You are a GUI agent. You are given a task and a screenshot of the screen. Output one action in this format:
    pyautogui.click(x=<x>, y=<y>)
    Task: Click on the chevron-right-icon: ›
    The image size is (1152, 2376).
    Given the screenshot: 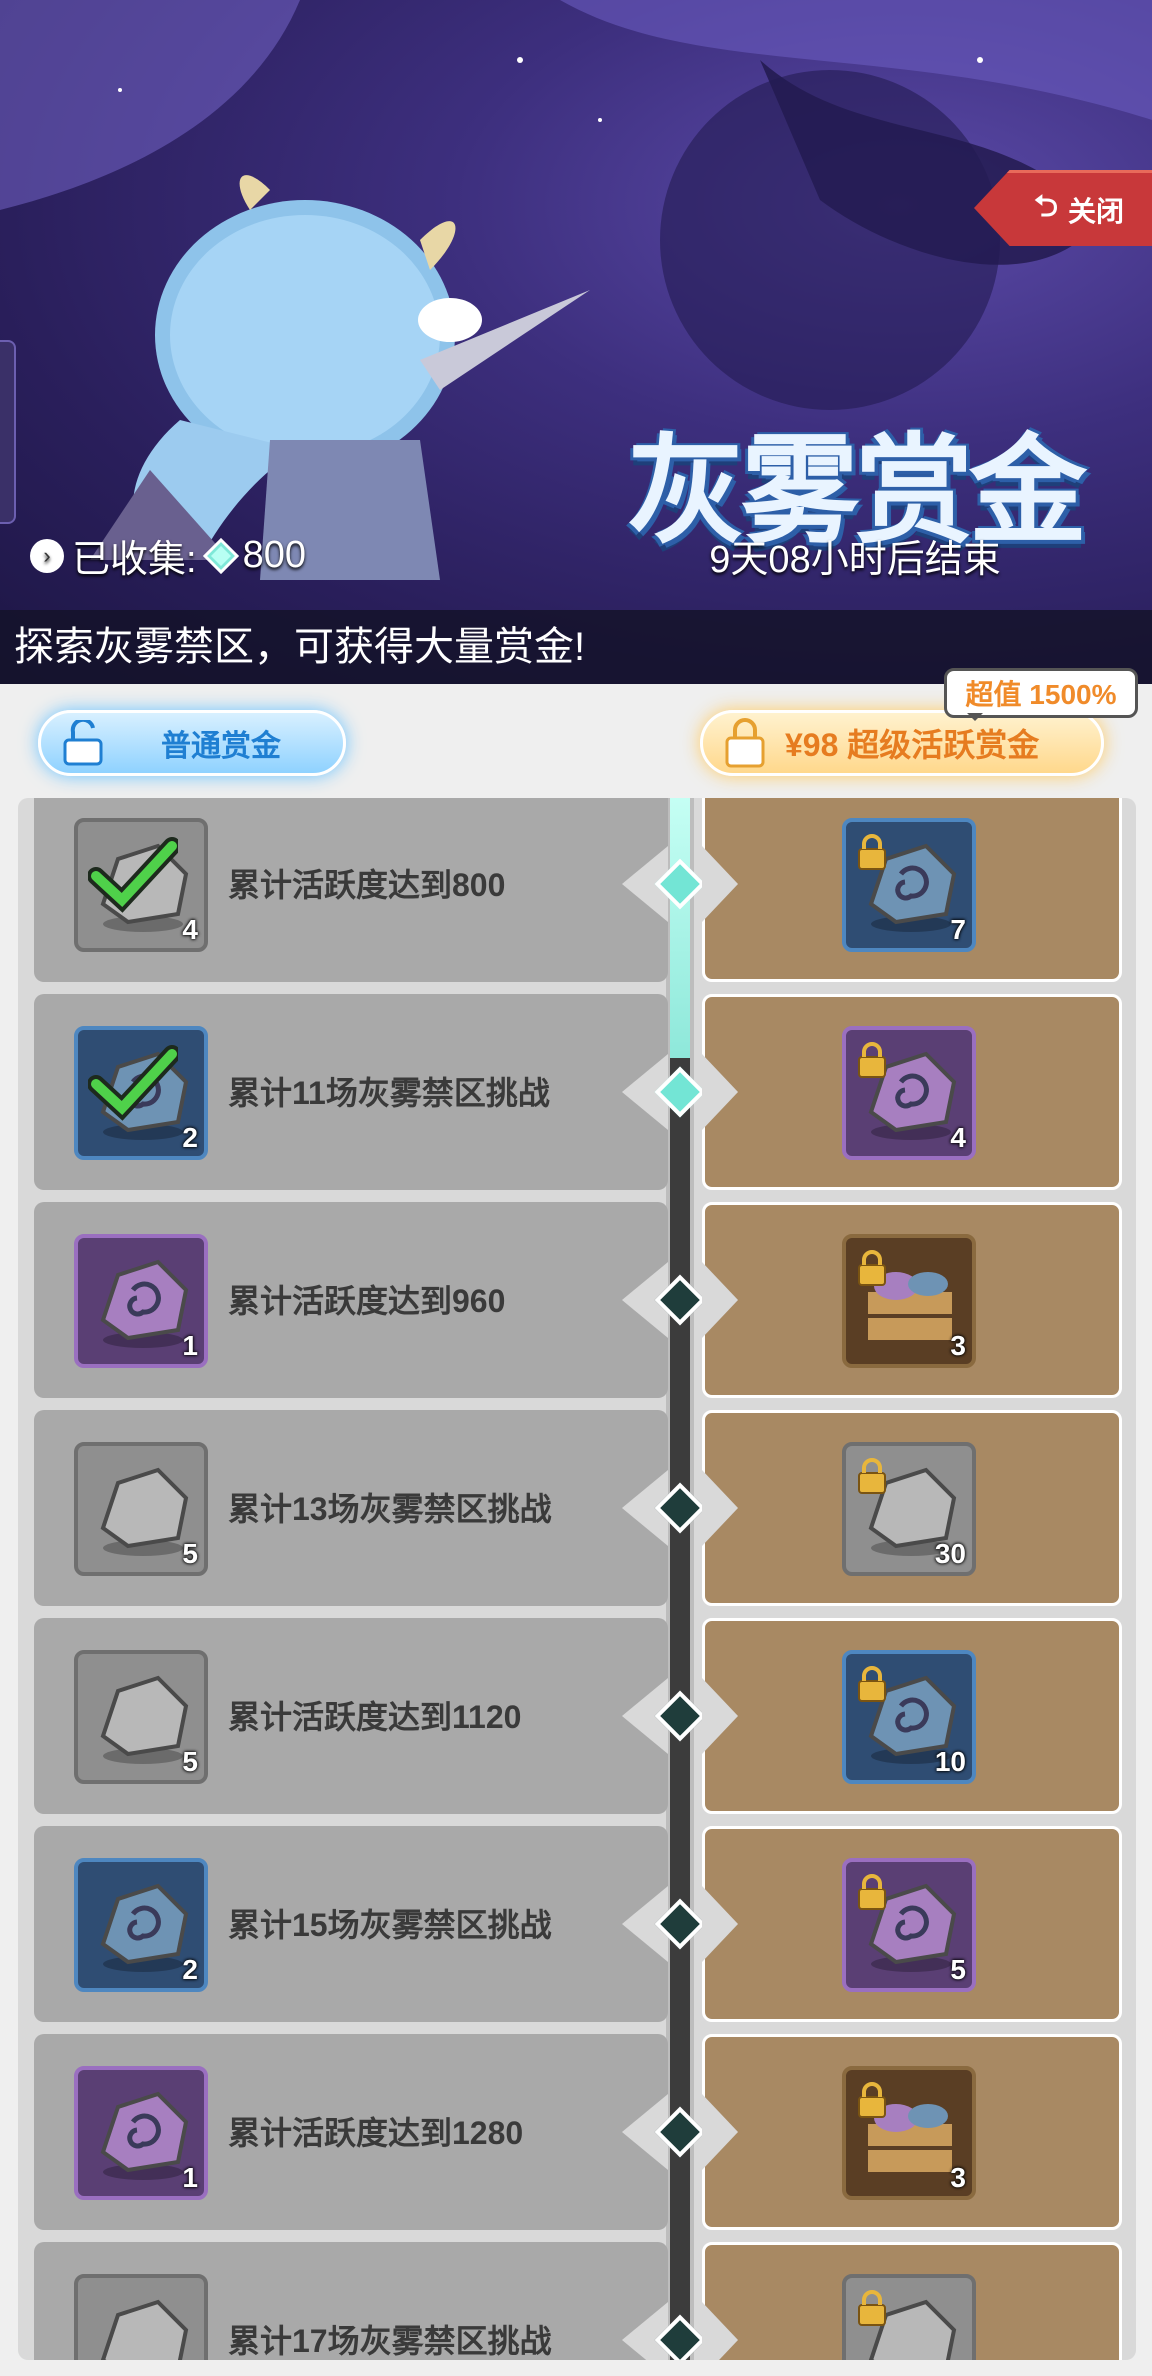 What is the action you would take?
    pyautogui.click(x=47, y=555)
    